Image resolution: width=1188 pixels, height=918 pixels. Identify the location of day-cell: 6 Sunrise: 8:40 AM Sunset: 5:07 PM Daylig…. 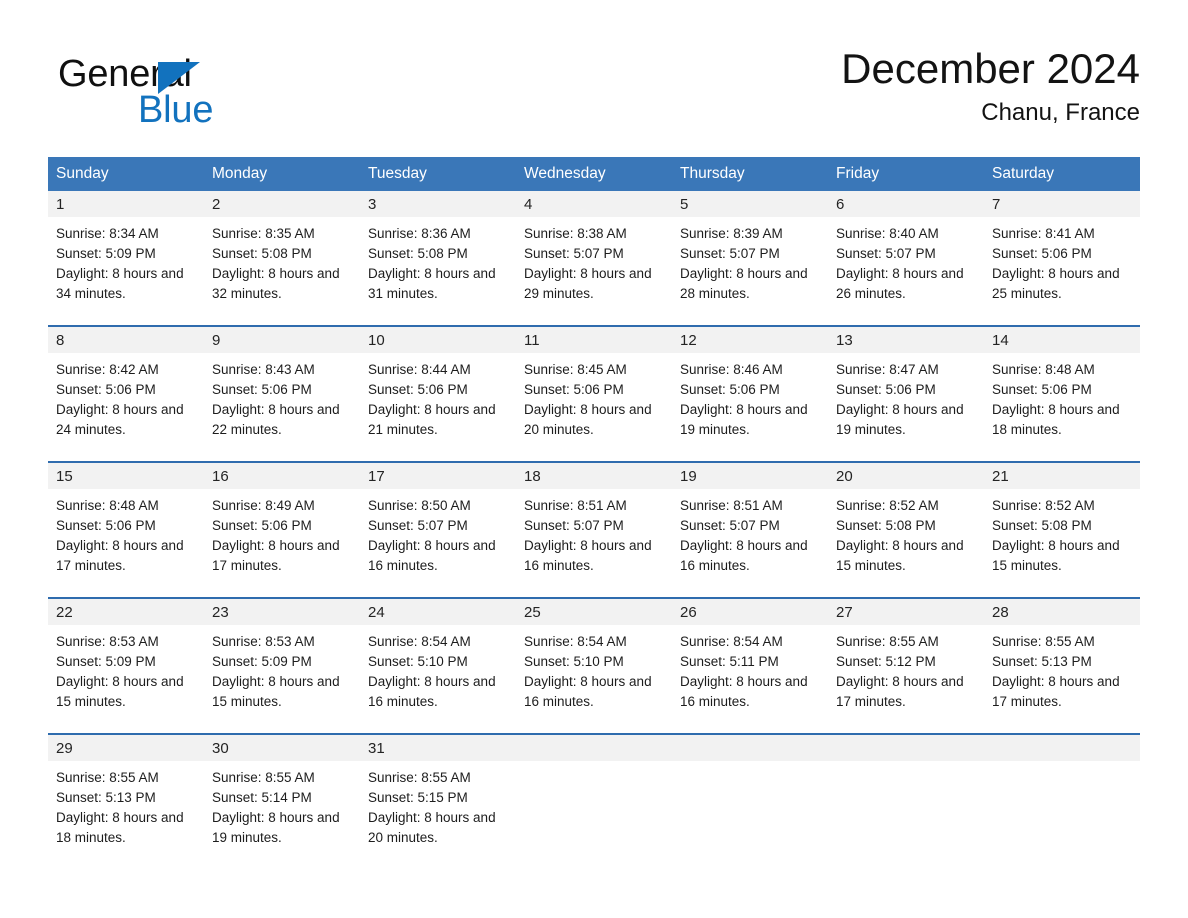
(906, 258).